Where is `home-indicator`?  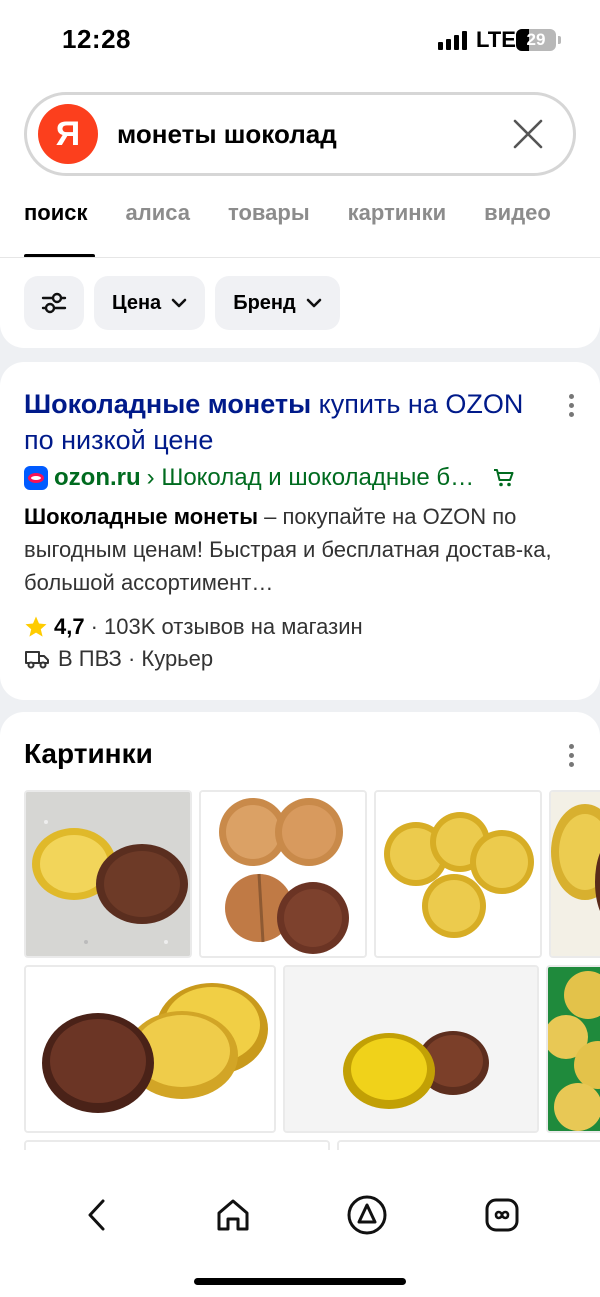 home-indicator is located at coordinates (300, 1281).